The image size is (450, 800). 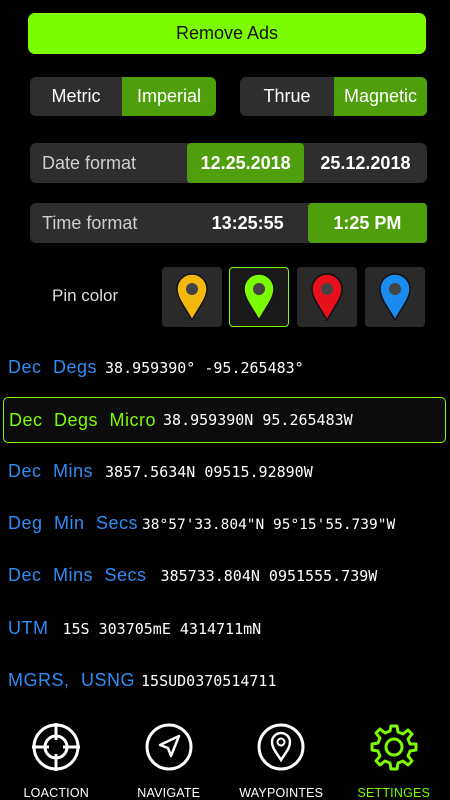 What do you see at coordinates (56, 747) in the screenshot?
I see `crosshair-icon` at bounding box center [56, 747].